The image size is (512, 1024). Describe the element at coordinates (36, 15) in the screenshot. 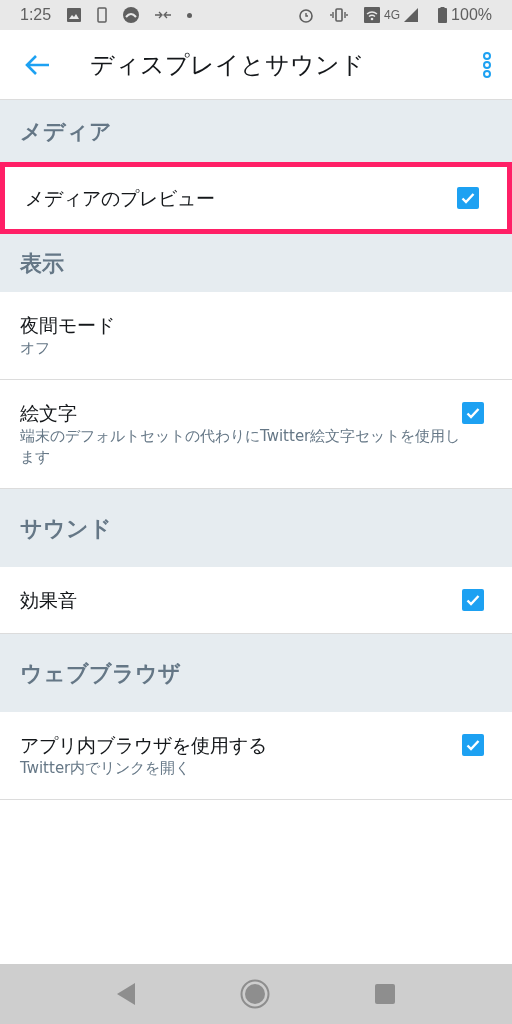

I see `status-time: 1:25` at that location.